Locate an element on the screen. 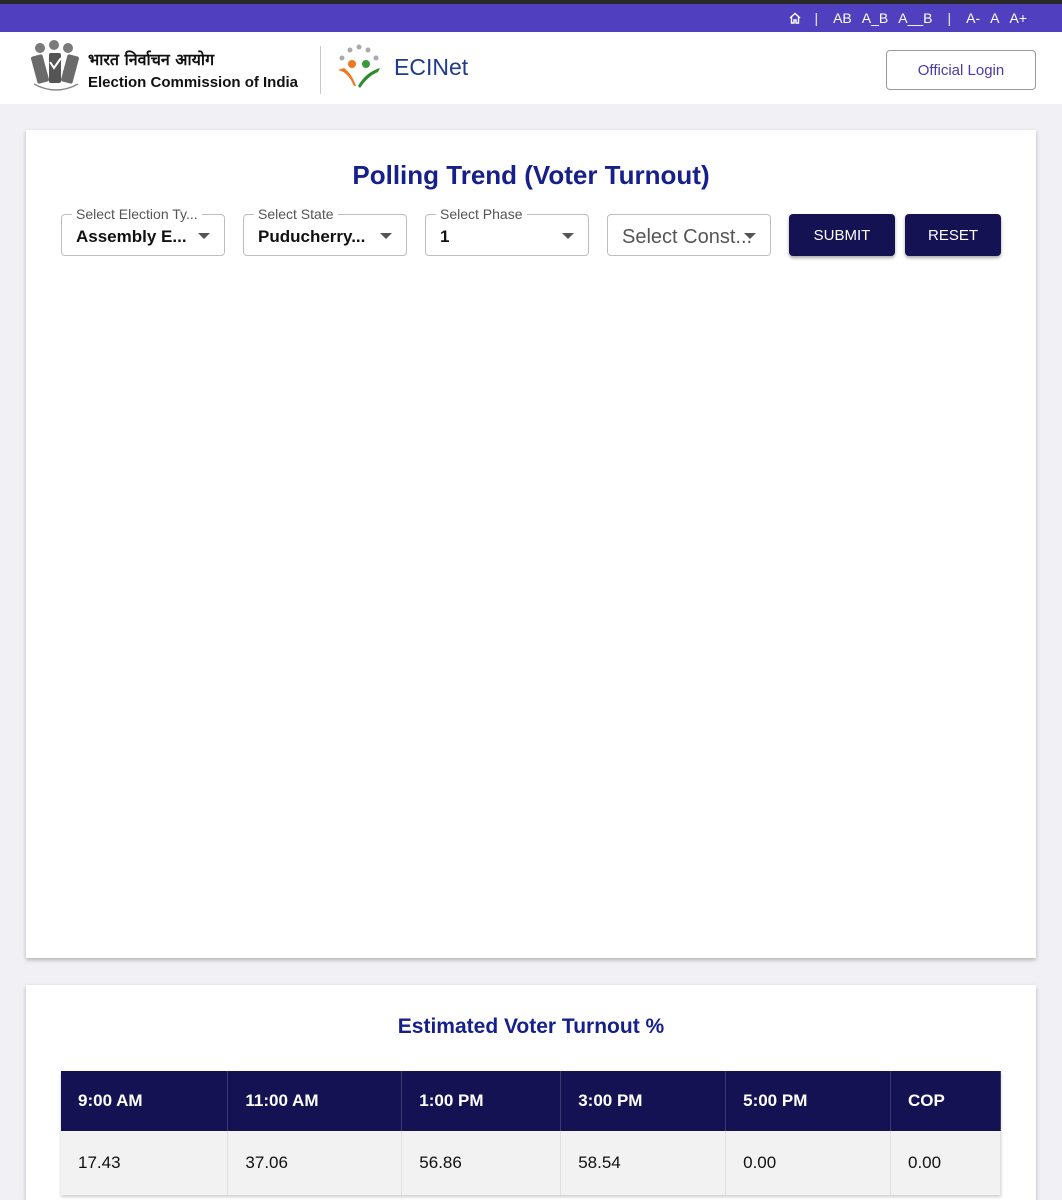 The image size is (1062, 1200). column-header: 5:00 PM is located at coordinates (808, 1101).